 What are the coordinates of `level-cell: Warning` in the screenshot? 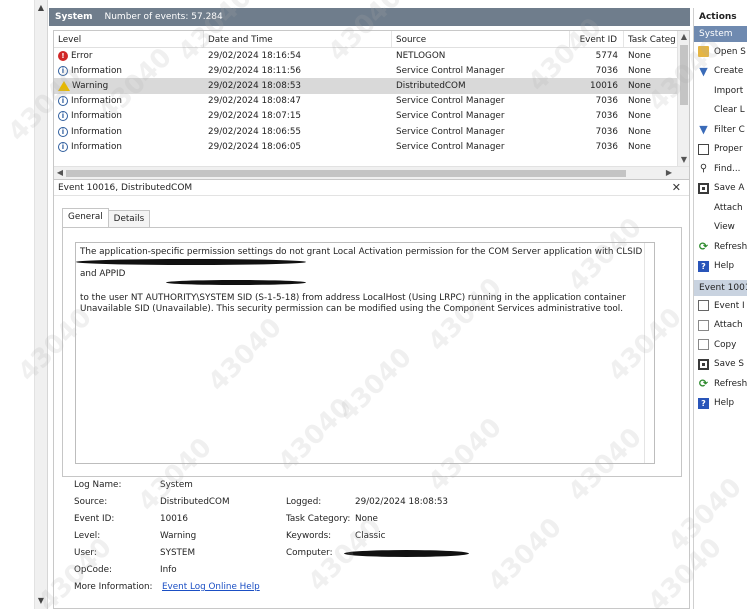 It's located at (129, 85).